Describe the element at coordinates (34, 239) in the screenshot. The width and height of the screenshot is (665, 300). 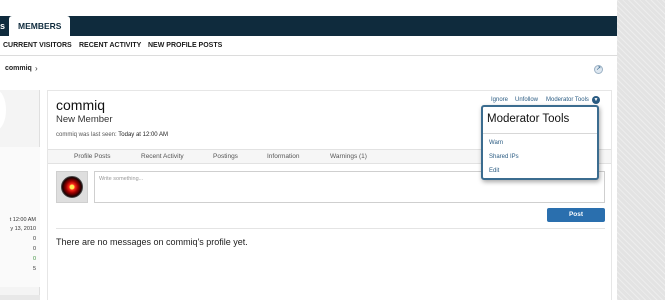
I see `stat-messages: 0` at that location.